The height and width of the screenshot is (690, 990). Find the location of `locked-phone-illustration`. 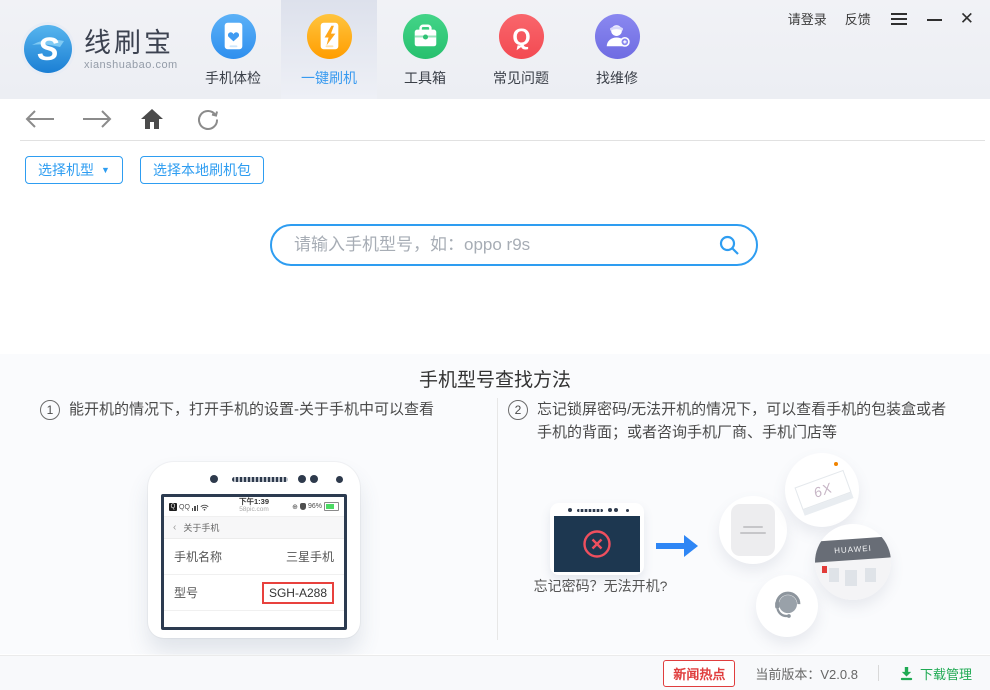

locked-phone-illustration is located at coordinates (597, 539).